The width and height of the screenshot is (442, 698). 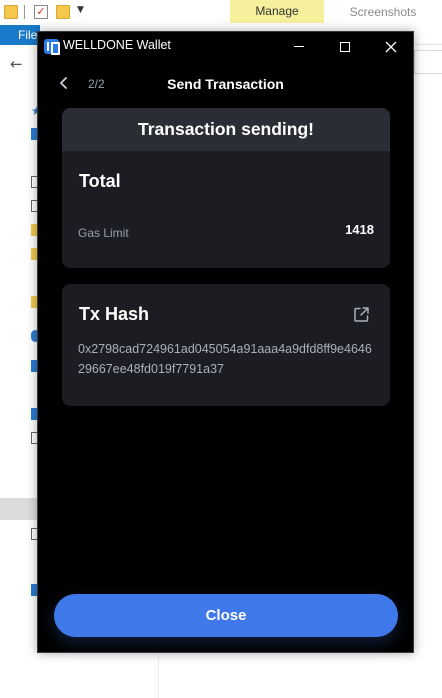 I want to click on app-logo-icon, so click(x=52, y=47).